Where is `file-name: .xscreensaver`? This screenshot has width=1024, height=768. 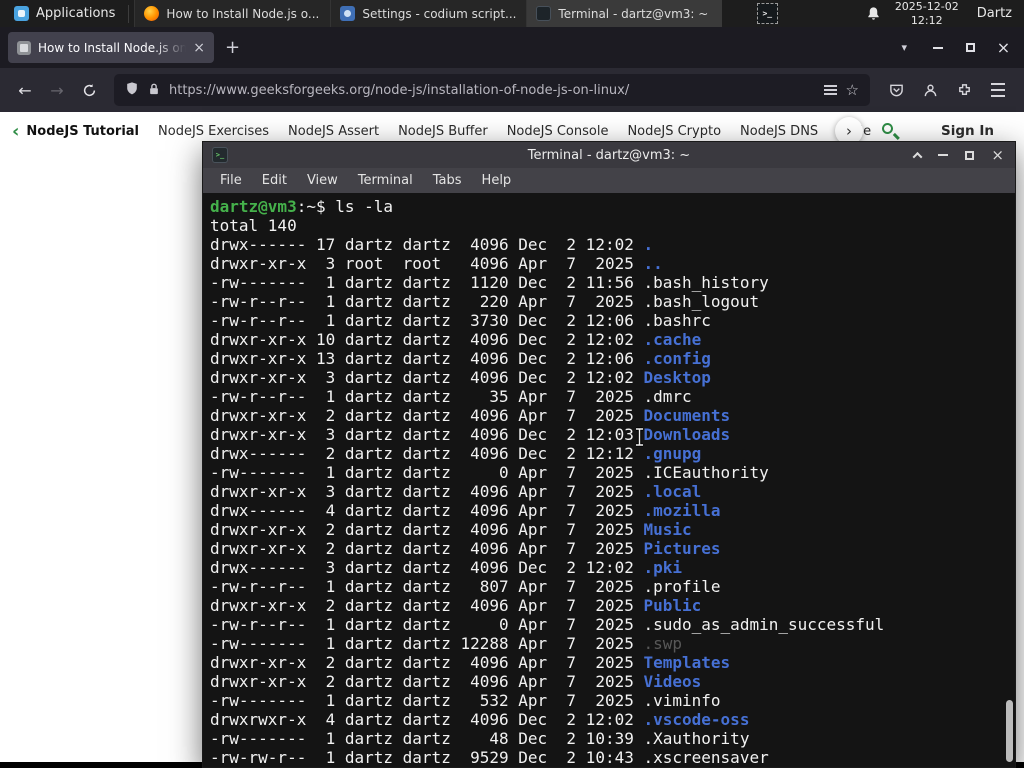 file-name: .xscreensaver is located at coordinates (706, 757).